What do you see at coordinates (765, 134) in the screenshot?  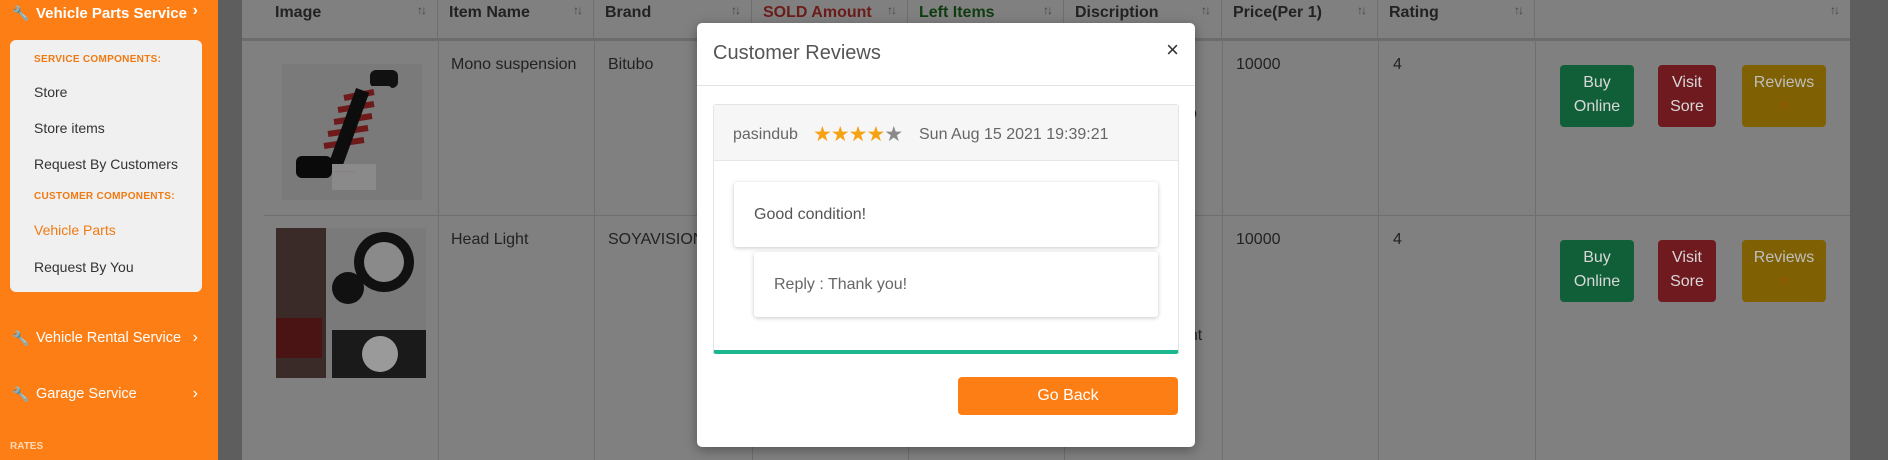 I see `reviewer-name: pasindub` at bounding box center [765, 134].